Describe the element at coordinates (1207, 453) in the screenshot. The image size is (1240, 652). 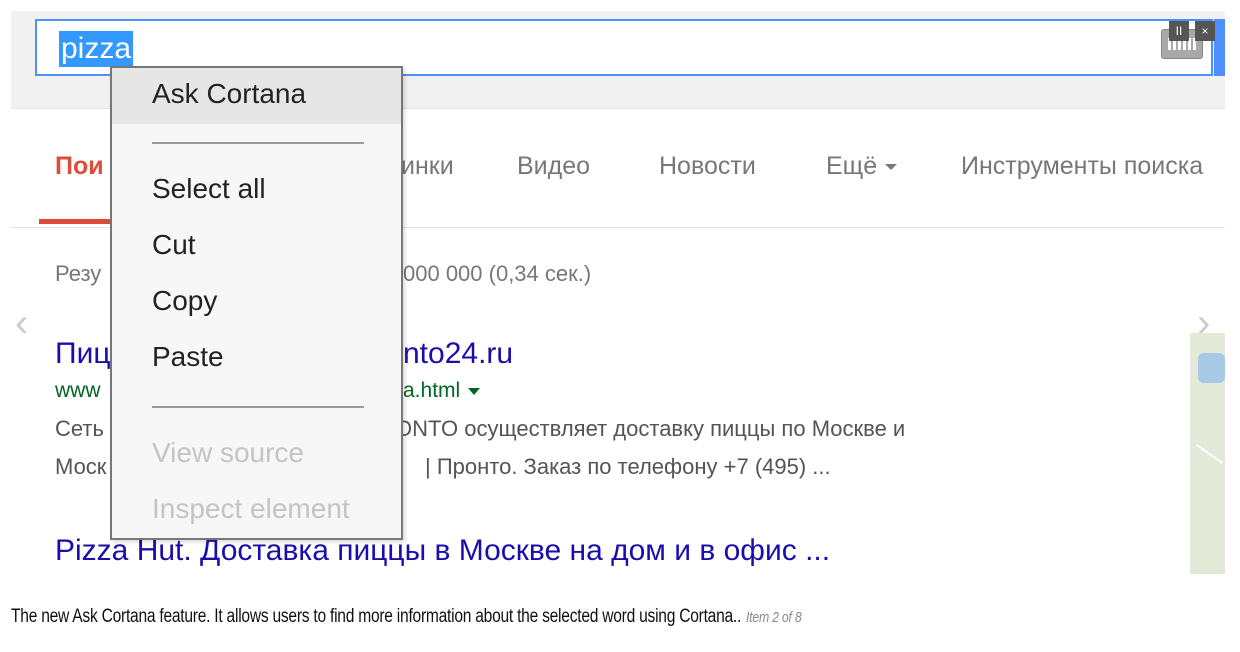
I see `map-thumbnail` at that location.